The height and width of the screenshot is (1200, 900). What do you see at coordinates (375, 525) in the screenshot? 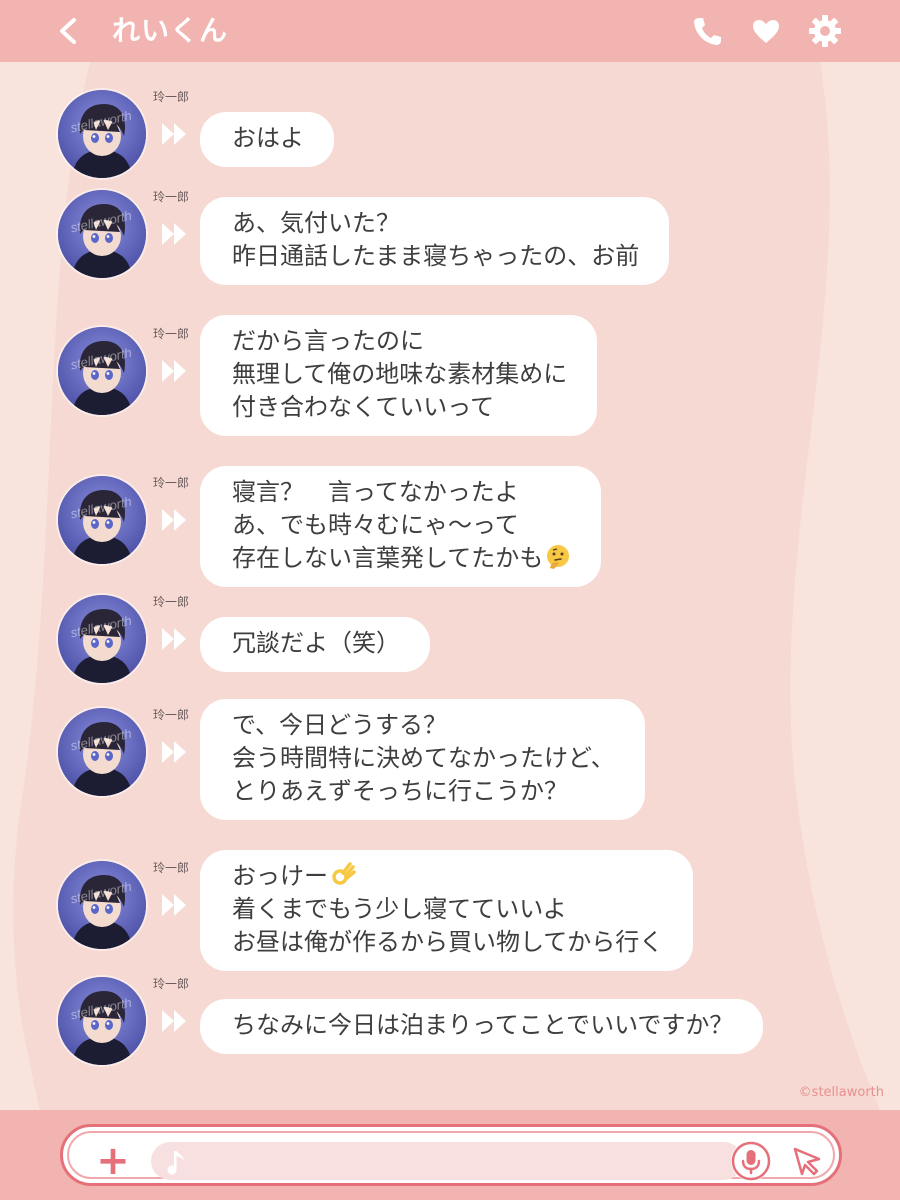
I see `message-text: あ、でも時々むにゃ～って` at bounding box center [375, 525].